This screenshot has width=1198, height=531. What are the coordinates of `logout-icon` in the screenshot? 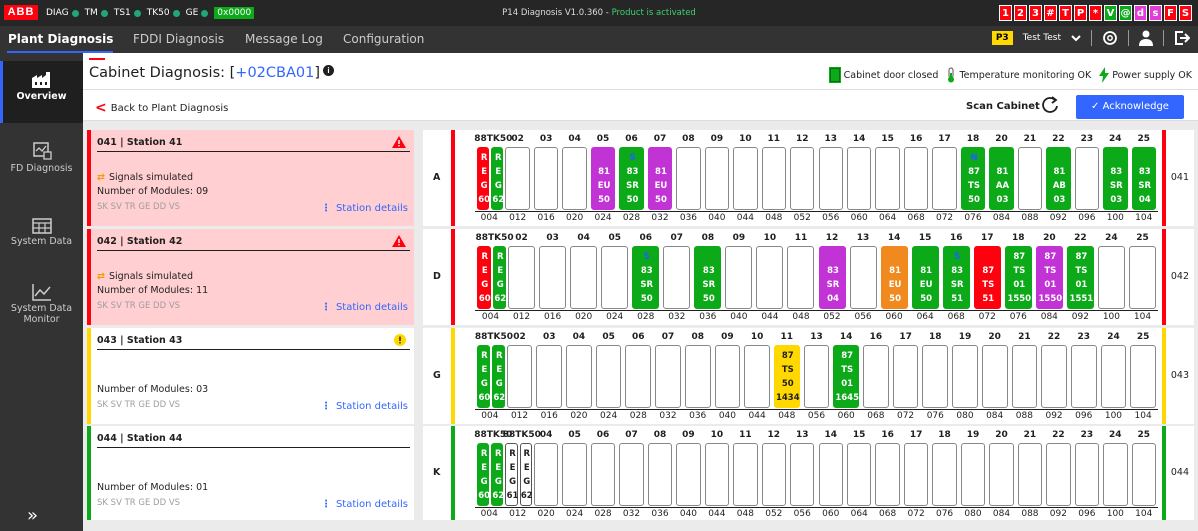 It's located at (1182, 38).